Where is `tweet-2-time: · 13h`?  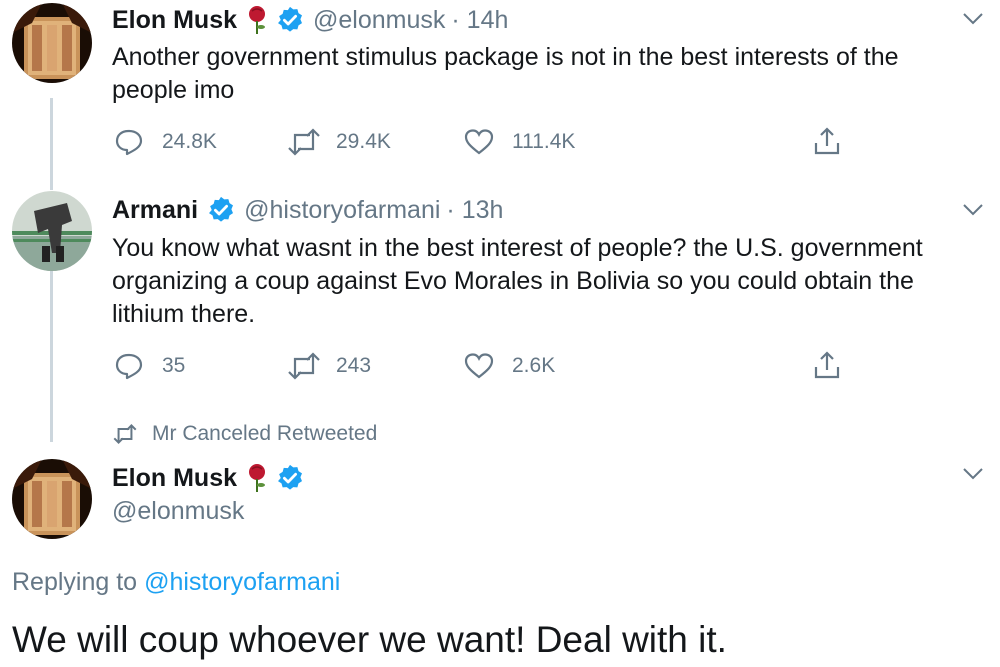 tweet-2-time: · 13h is located at coordinates (474, 210).